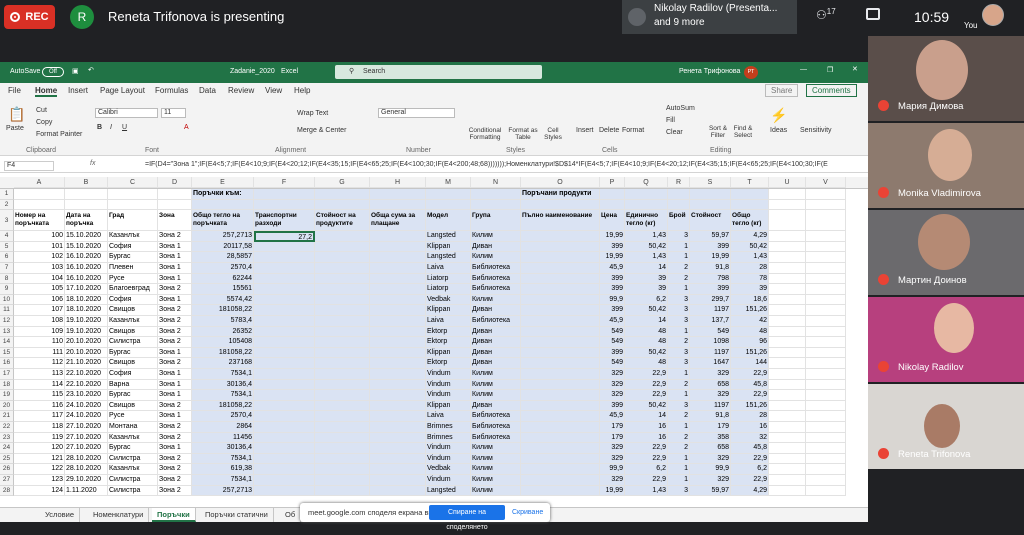  What do you see at coordinates (273, 90) in the screenshot?
I see `tab-view: View` at bounding box center [273, 90].